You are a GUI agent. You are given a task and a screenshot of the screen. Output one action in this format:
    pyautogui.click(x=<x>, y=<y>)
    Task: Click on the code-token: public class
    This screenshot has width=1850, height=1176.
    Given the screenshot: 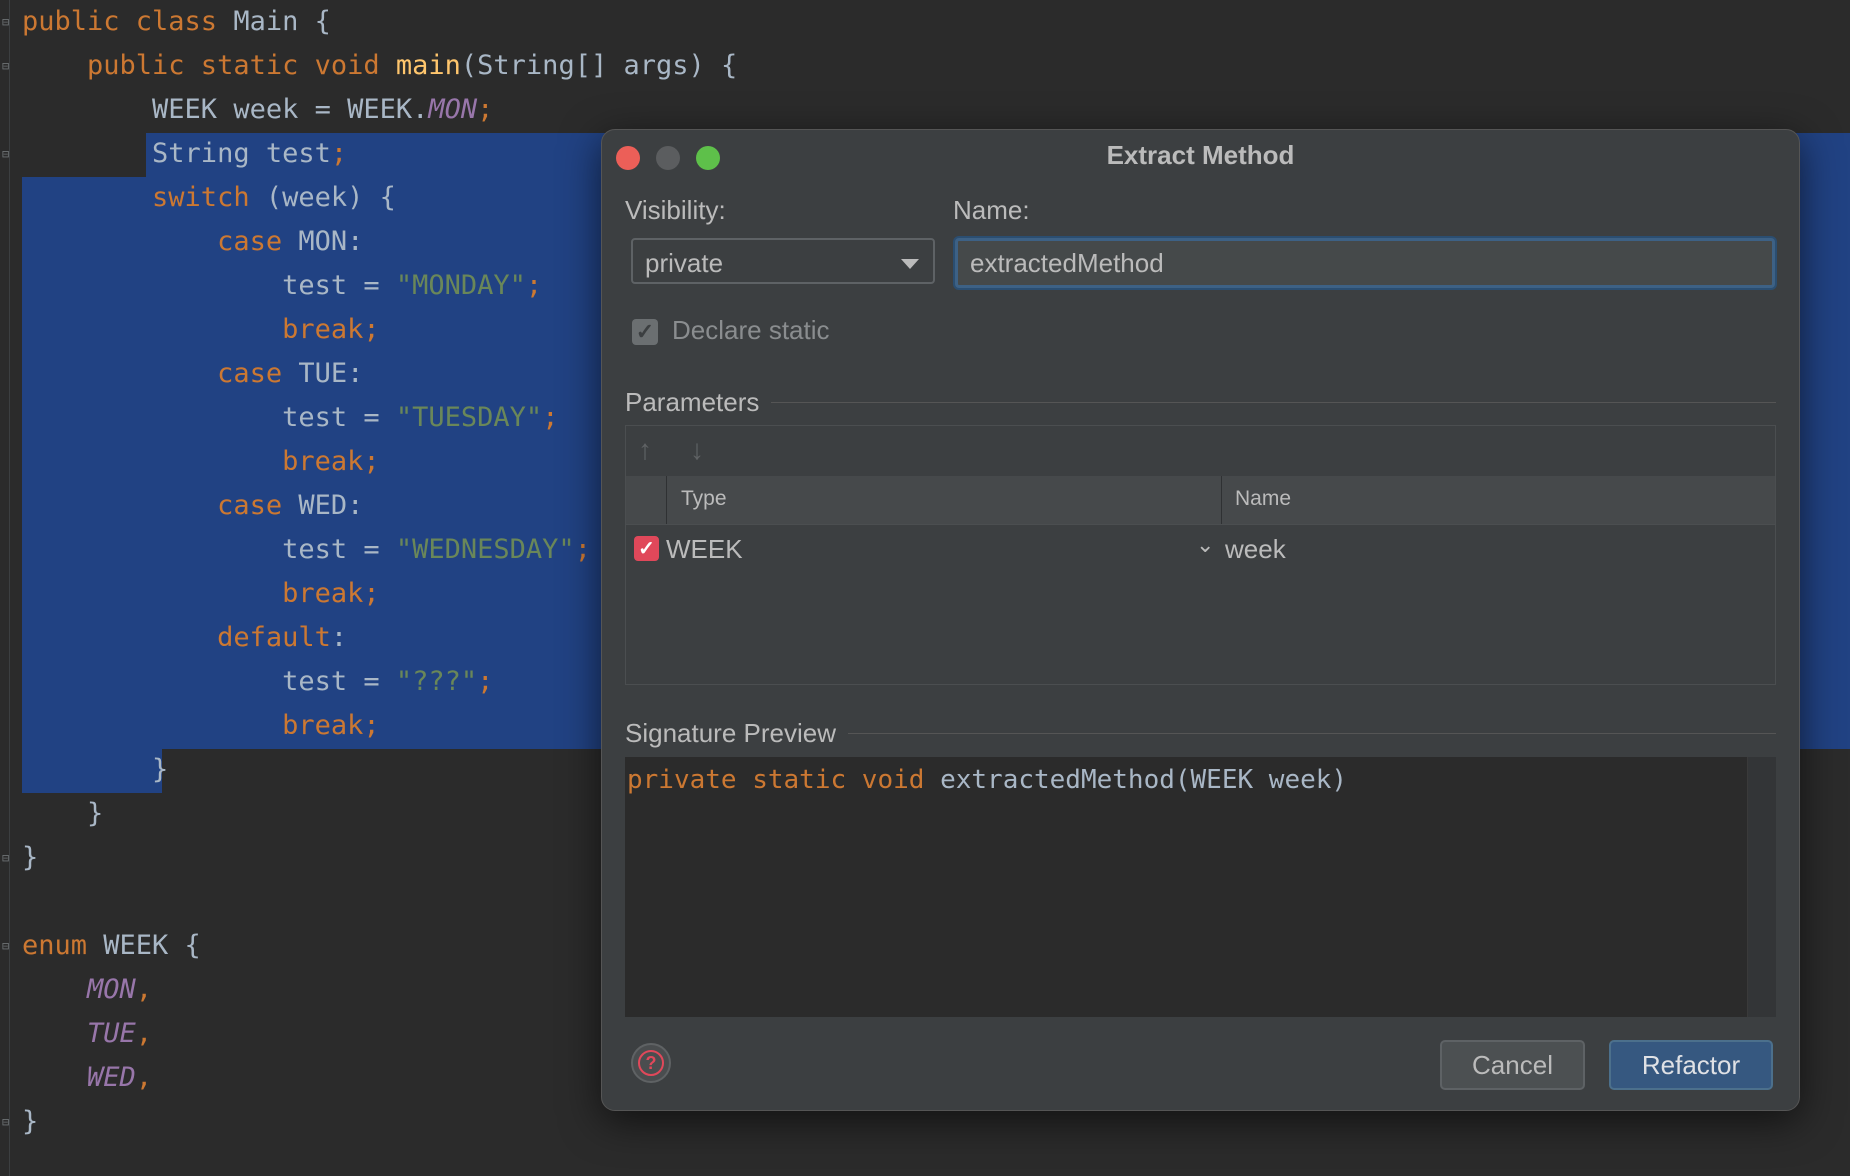 What is the action you would take?
    pyautogui.click(x=128, y=21)
    